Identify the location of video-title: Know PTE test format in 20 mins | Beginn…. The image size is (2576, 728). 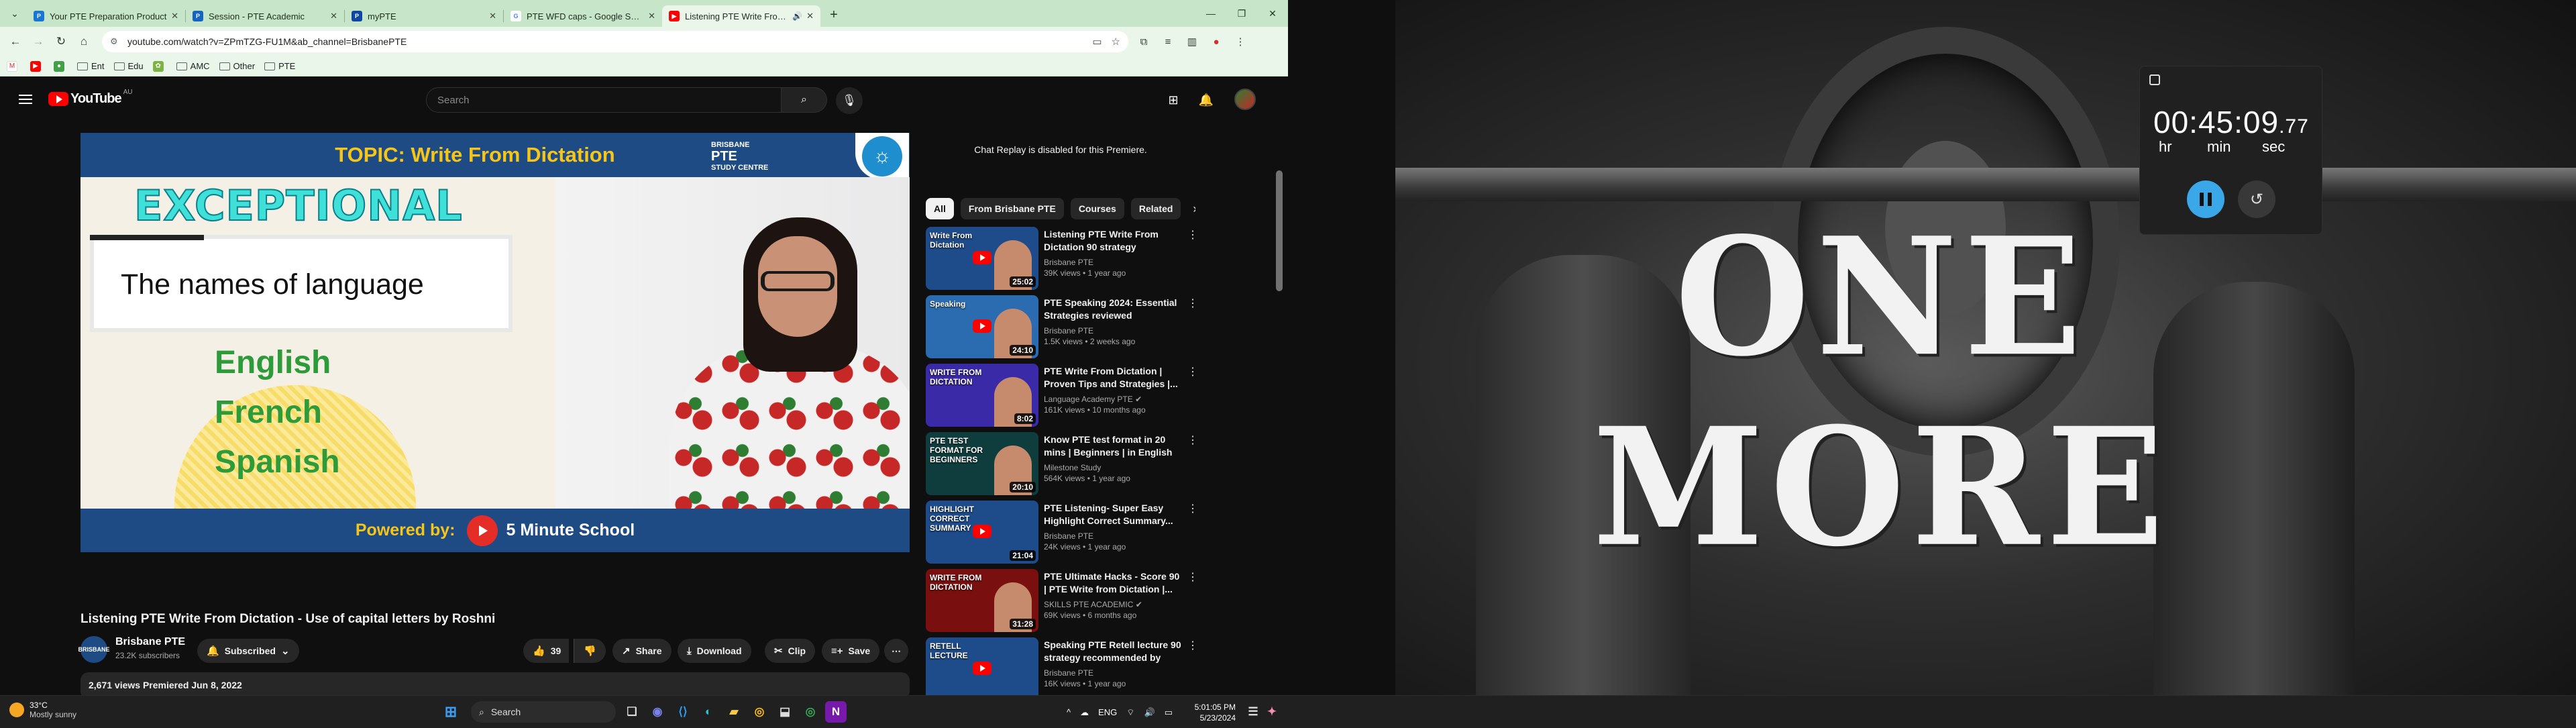
(1113, 446).